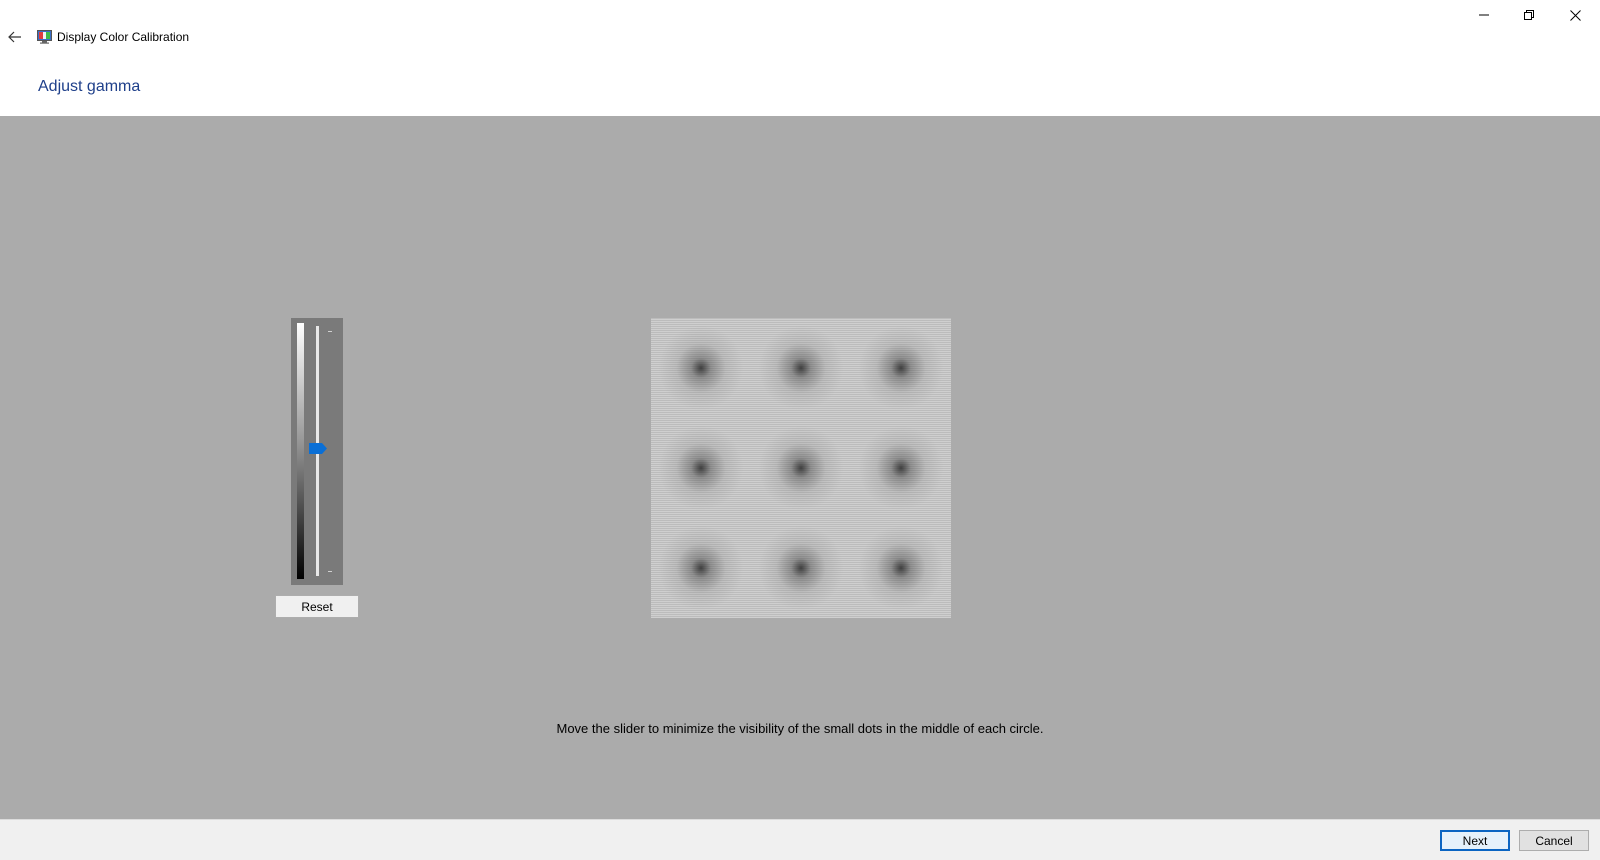  I want to click on page-title: Adjust gamma, so click(89, 86).